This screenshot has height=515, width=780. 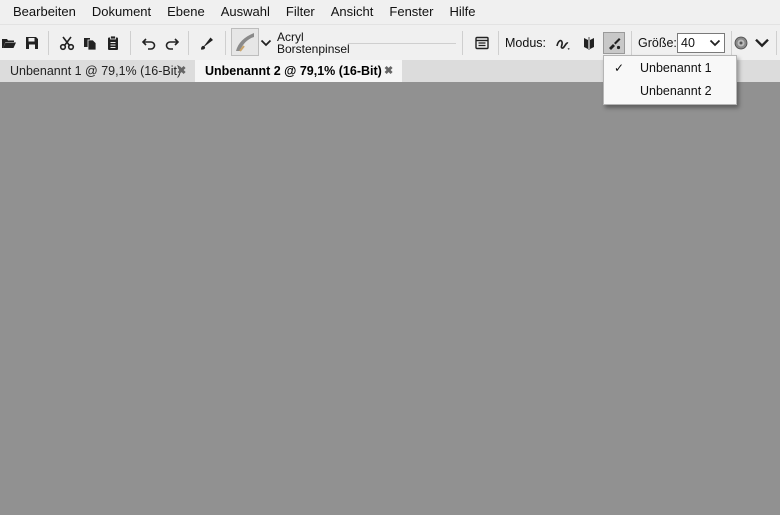 I want to click on menu-dokument: Dokument, so click(x=121, y=12).